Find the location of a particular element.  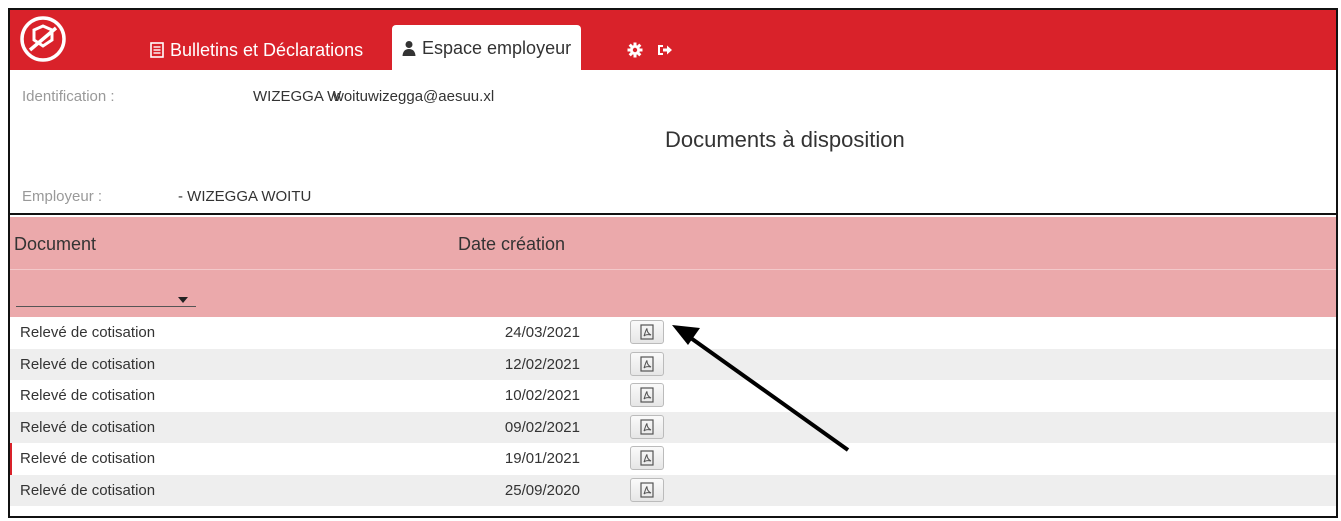

tab-label: Bulletins et Déclarations is located at coordinates (267, 50).